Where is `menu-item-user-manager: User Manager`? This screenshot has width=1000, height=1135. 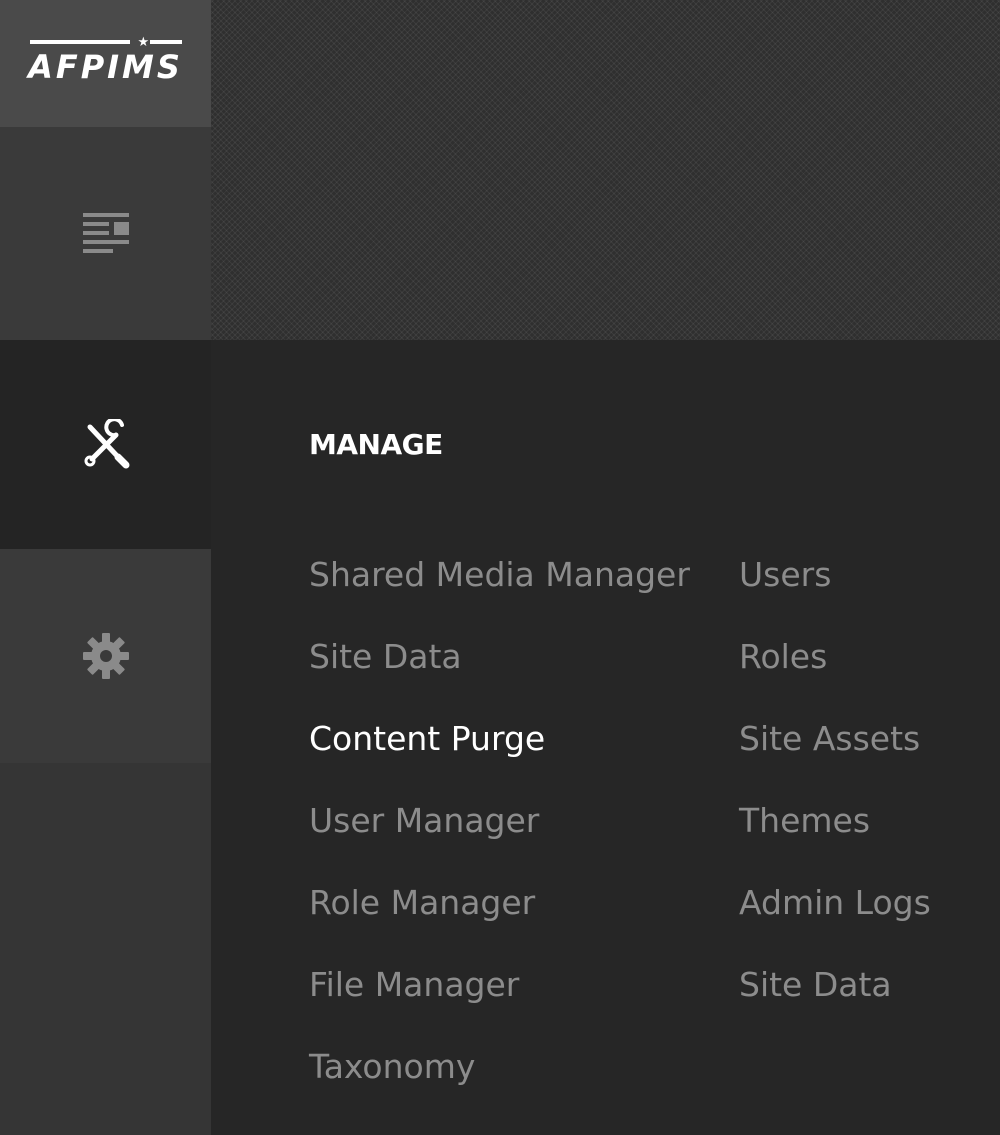
menu-item-user-manager: User Manager is located at coordinates (499, 839).